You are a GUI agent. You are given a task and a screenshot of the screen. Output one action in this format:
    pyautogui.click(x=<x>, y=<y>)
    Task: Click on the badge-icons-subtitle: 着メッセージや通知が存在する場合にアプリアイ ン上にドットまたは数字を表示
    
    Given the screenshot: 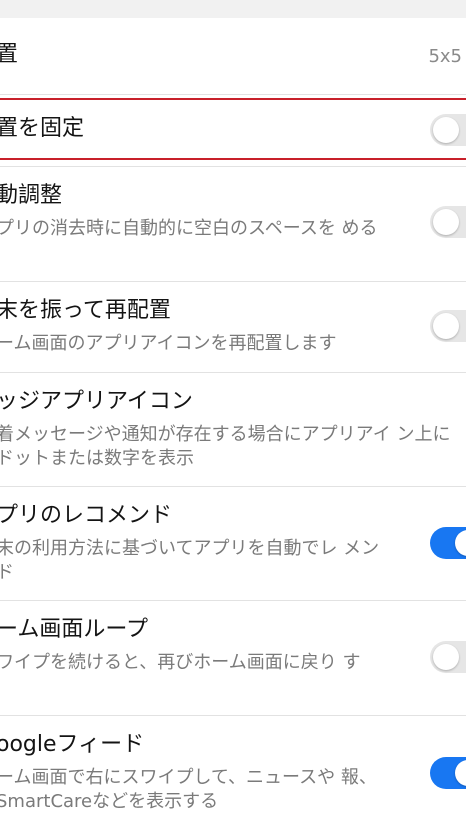 What is the action you would take?
    pyautogui.click(x=225, y=446)
    